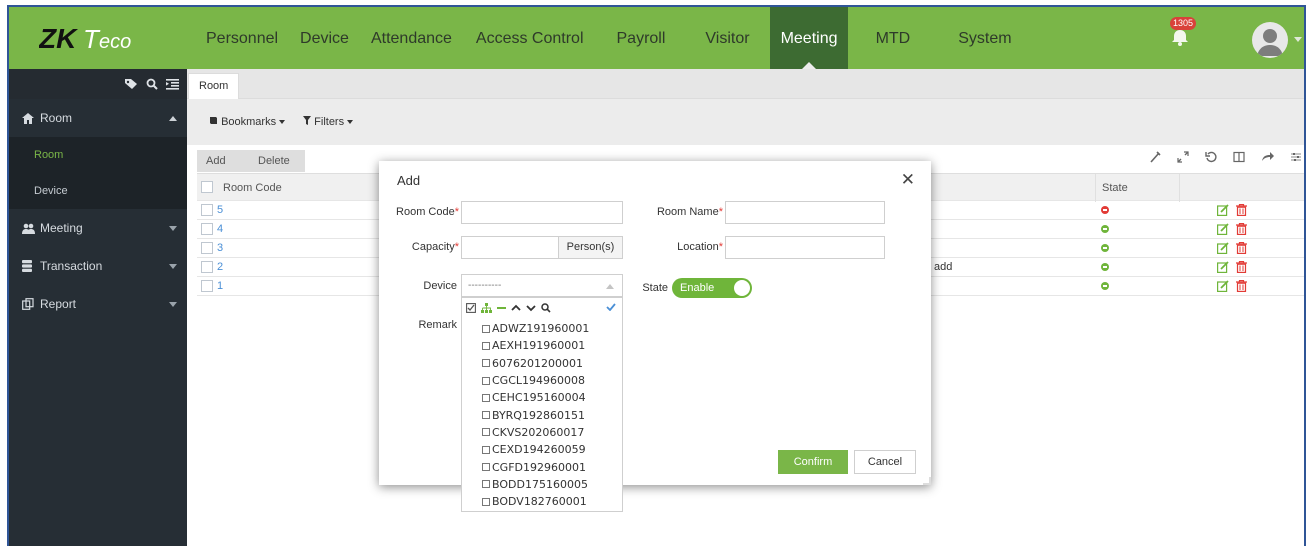 This screenshot has height=546, width=1312. What do you see at coordinates (328, 122) in the screenshot?
I see `filters-dropdown: Filters` at bounding box center [328, 122].